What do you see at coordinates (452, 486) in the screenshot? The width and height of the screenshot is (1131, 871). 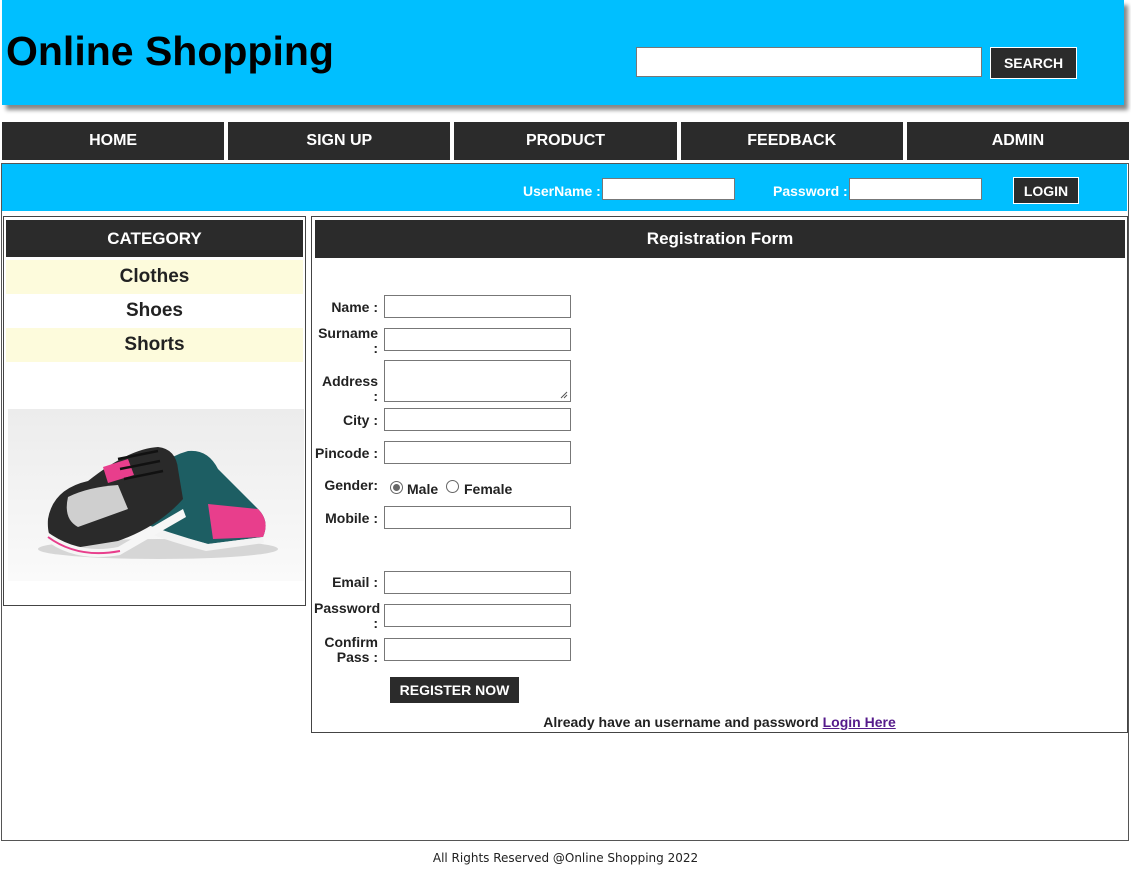 I see `gender-female-radio` at bounding box center [452, 486].